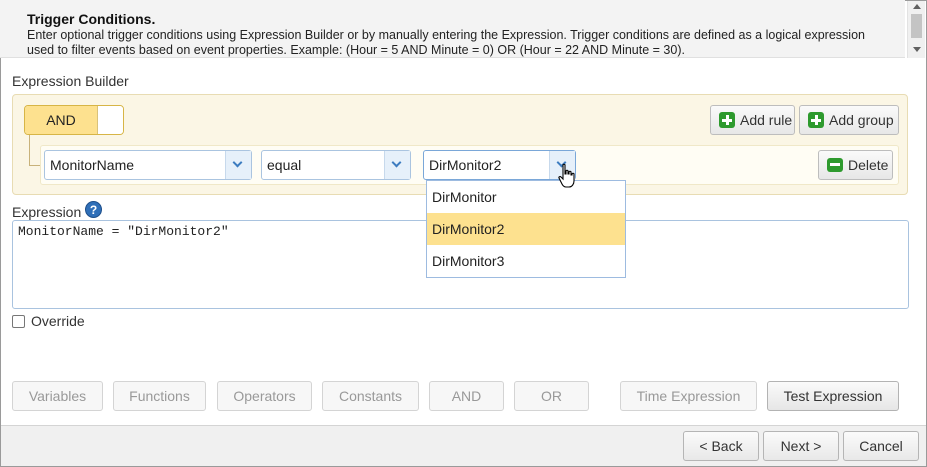 This screenshot has width=927, height=467. Describe the element at coordinates (70, 81) in the screenshot. I see `expression-builder-label: Expression Builder` at that location.